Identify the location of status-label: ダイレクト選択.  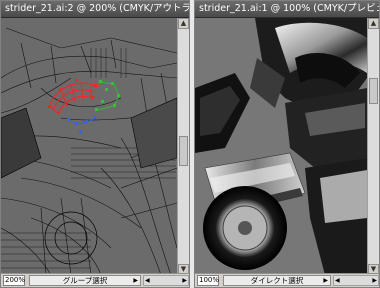
(277, 280).